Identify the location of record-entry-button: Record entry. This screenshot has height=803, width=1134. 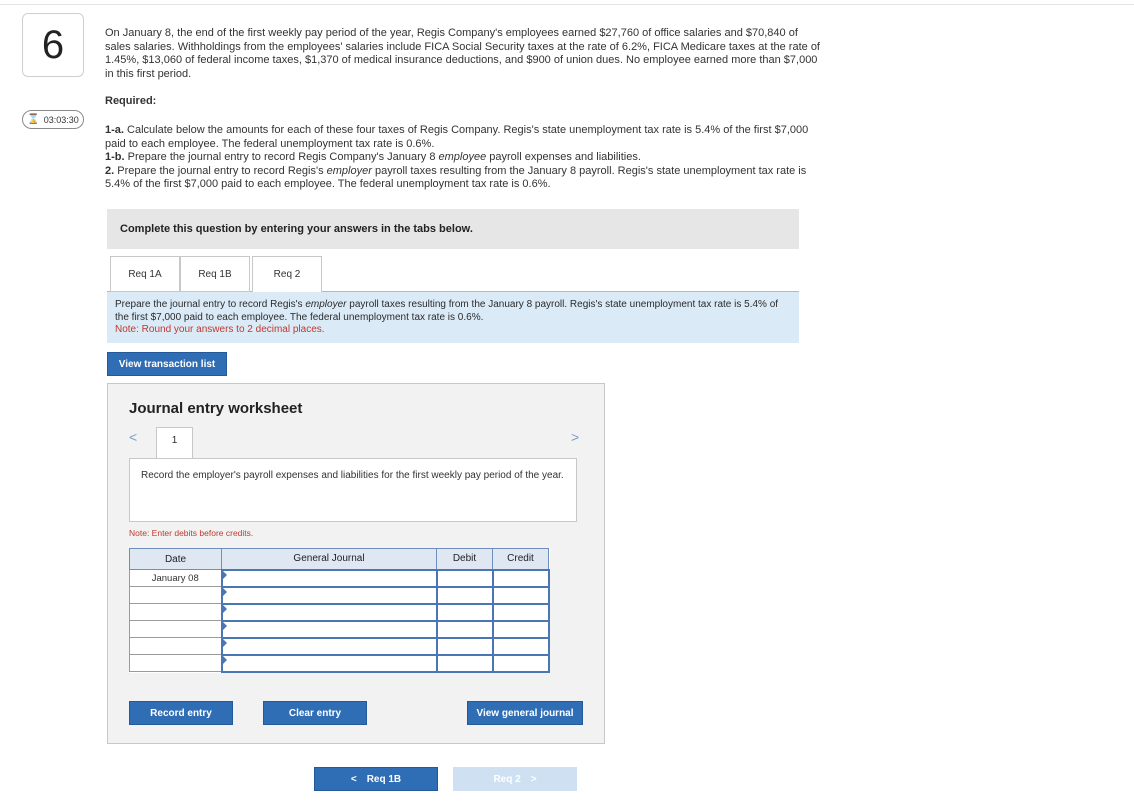
(181, 713).